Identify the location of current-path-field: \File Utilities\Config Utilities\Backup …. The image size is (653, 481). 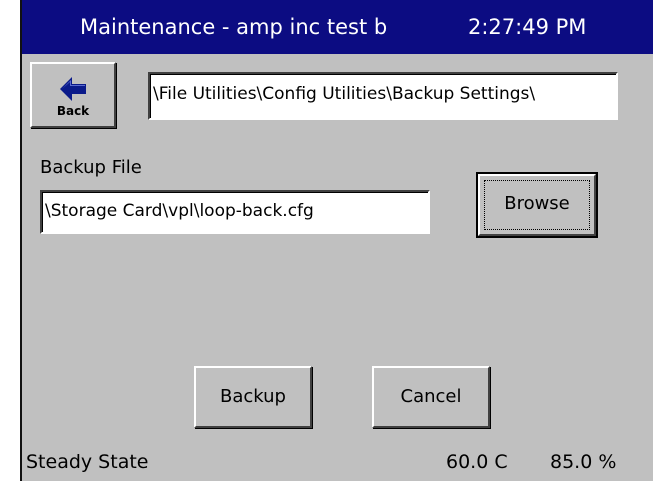
(383, 96).